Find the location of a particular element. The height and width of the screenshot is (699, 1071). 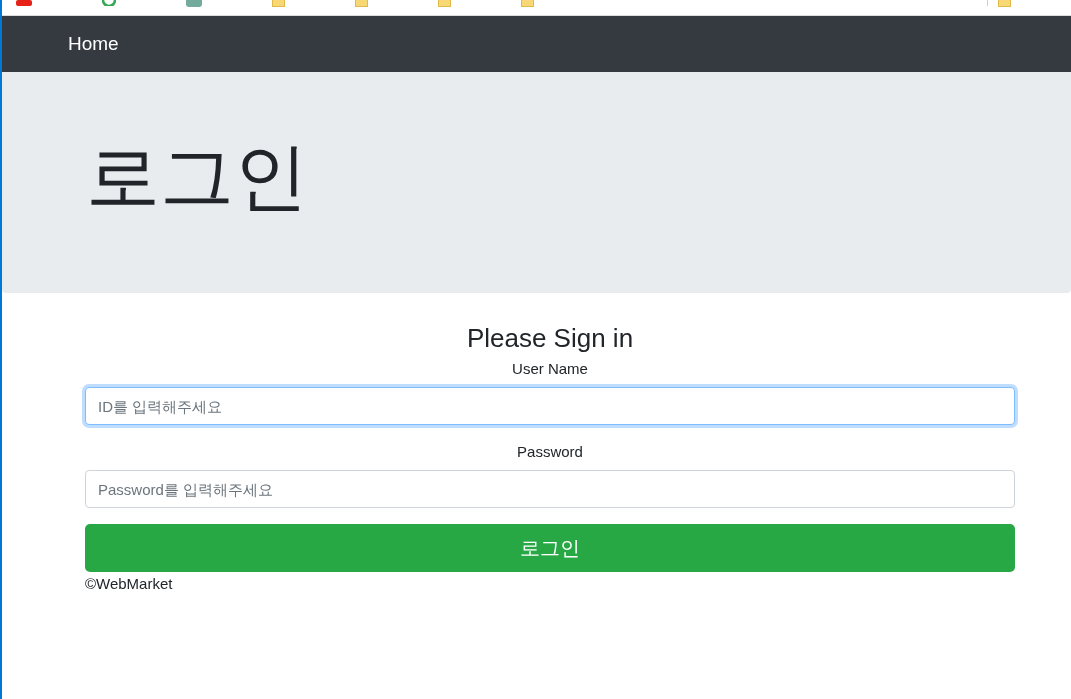

input-field: Password를 입력해주세요 is located at coordinates (550, 489).